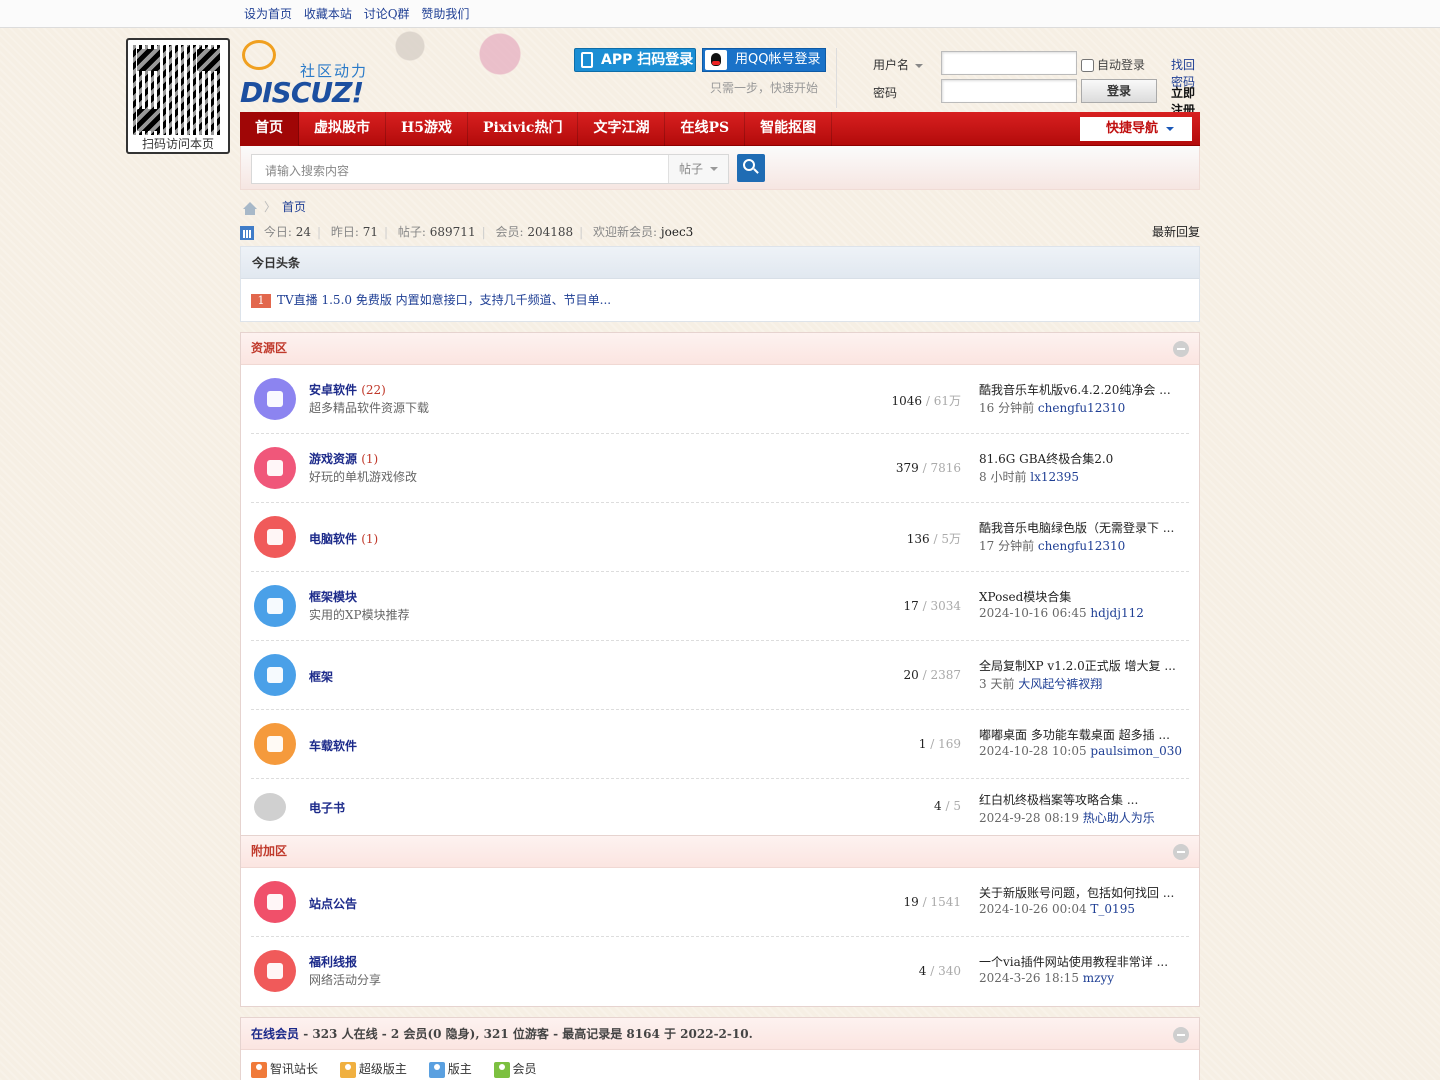 The height and width of the screenshot is (1080, 1440). What do you see at coordinates (327, 807) in the screenshot?
I see `forum-name: 电子书` at bounding box center [327, 807].